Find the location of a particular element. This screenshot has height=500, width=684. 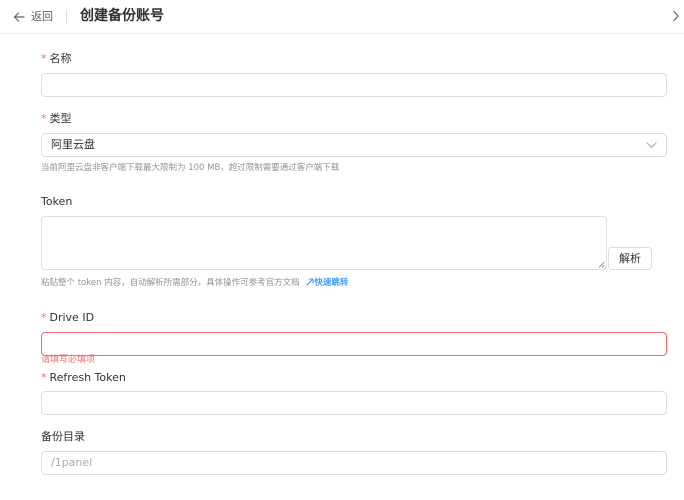

token-textarea is located at coordinates (324, 243).